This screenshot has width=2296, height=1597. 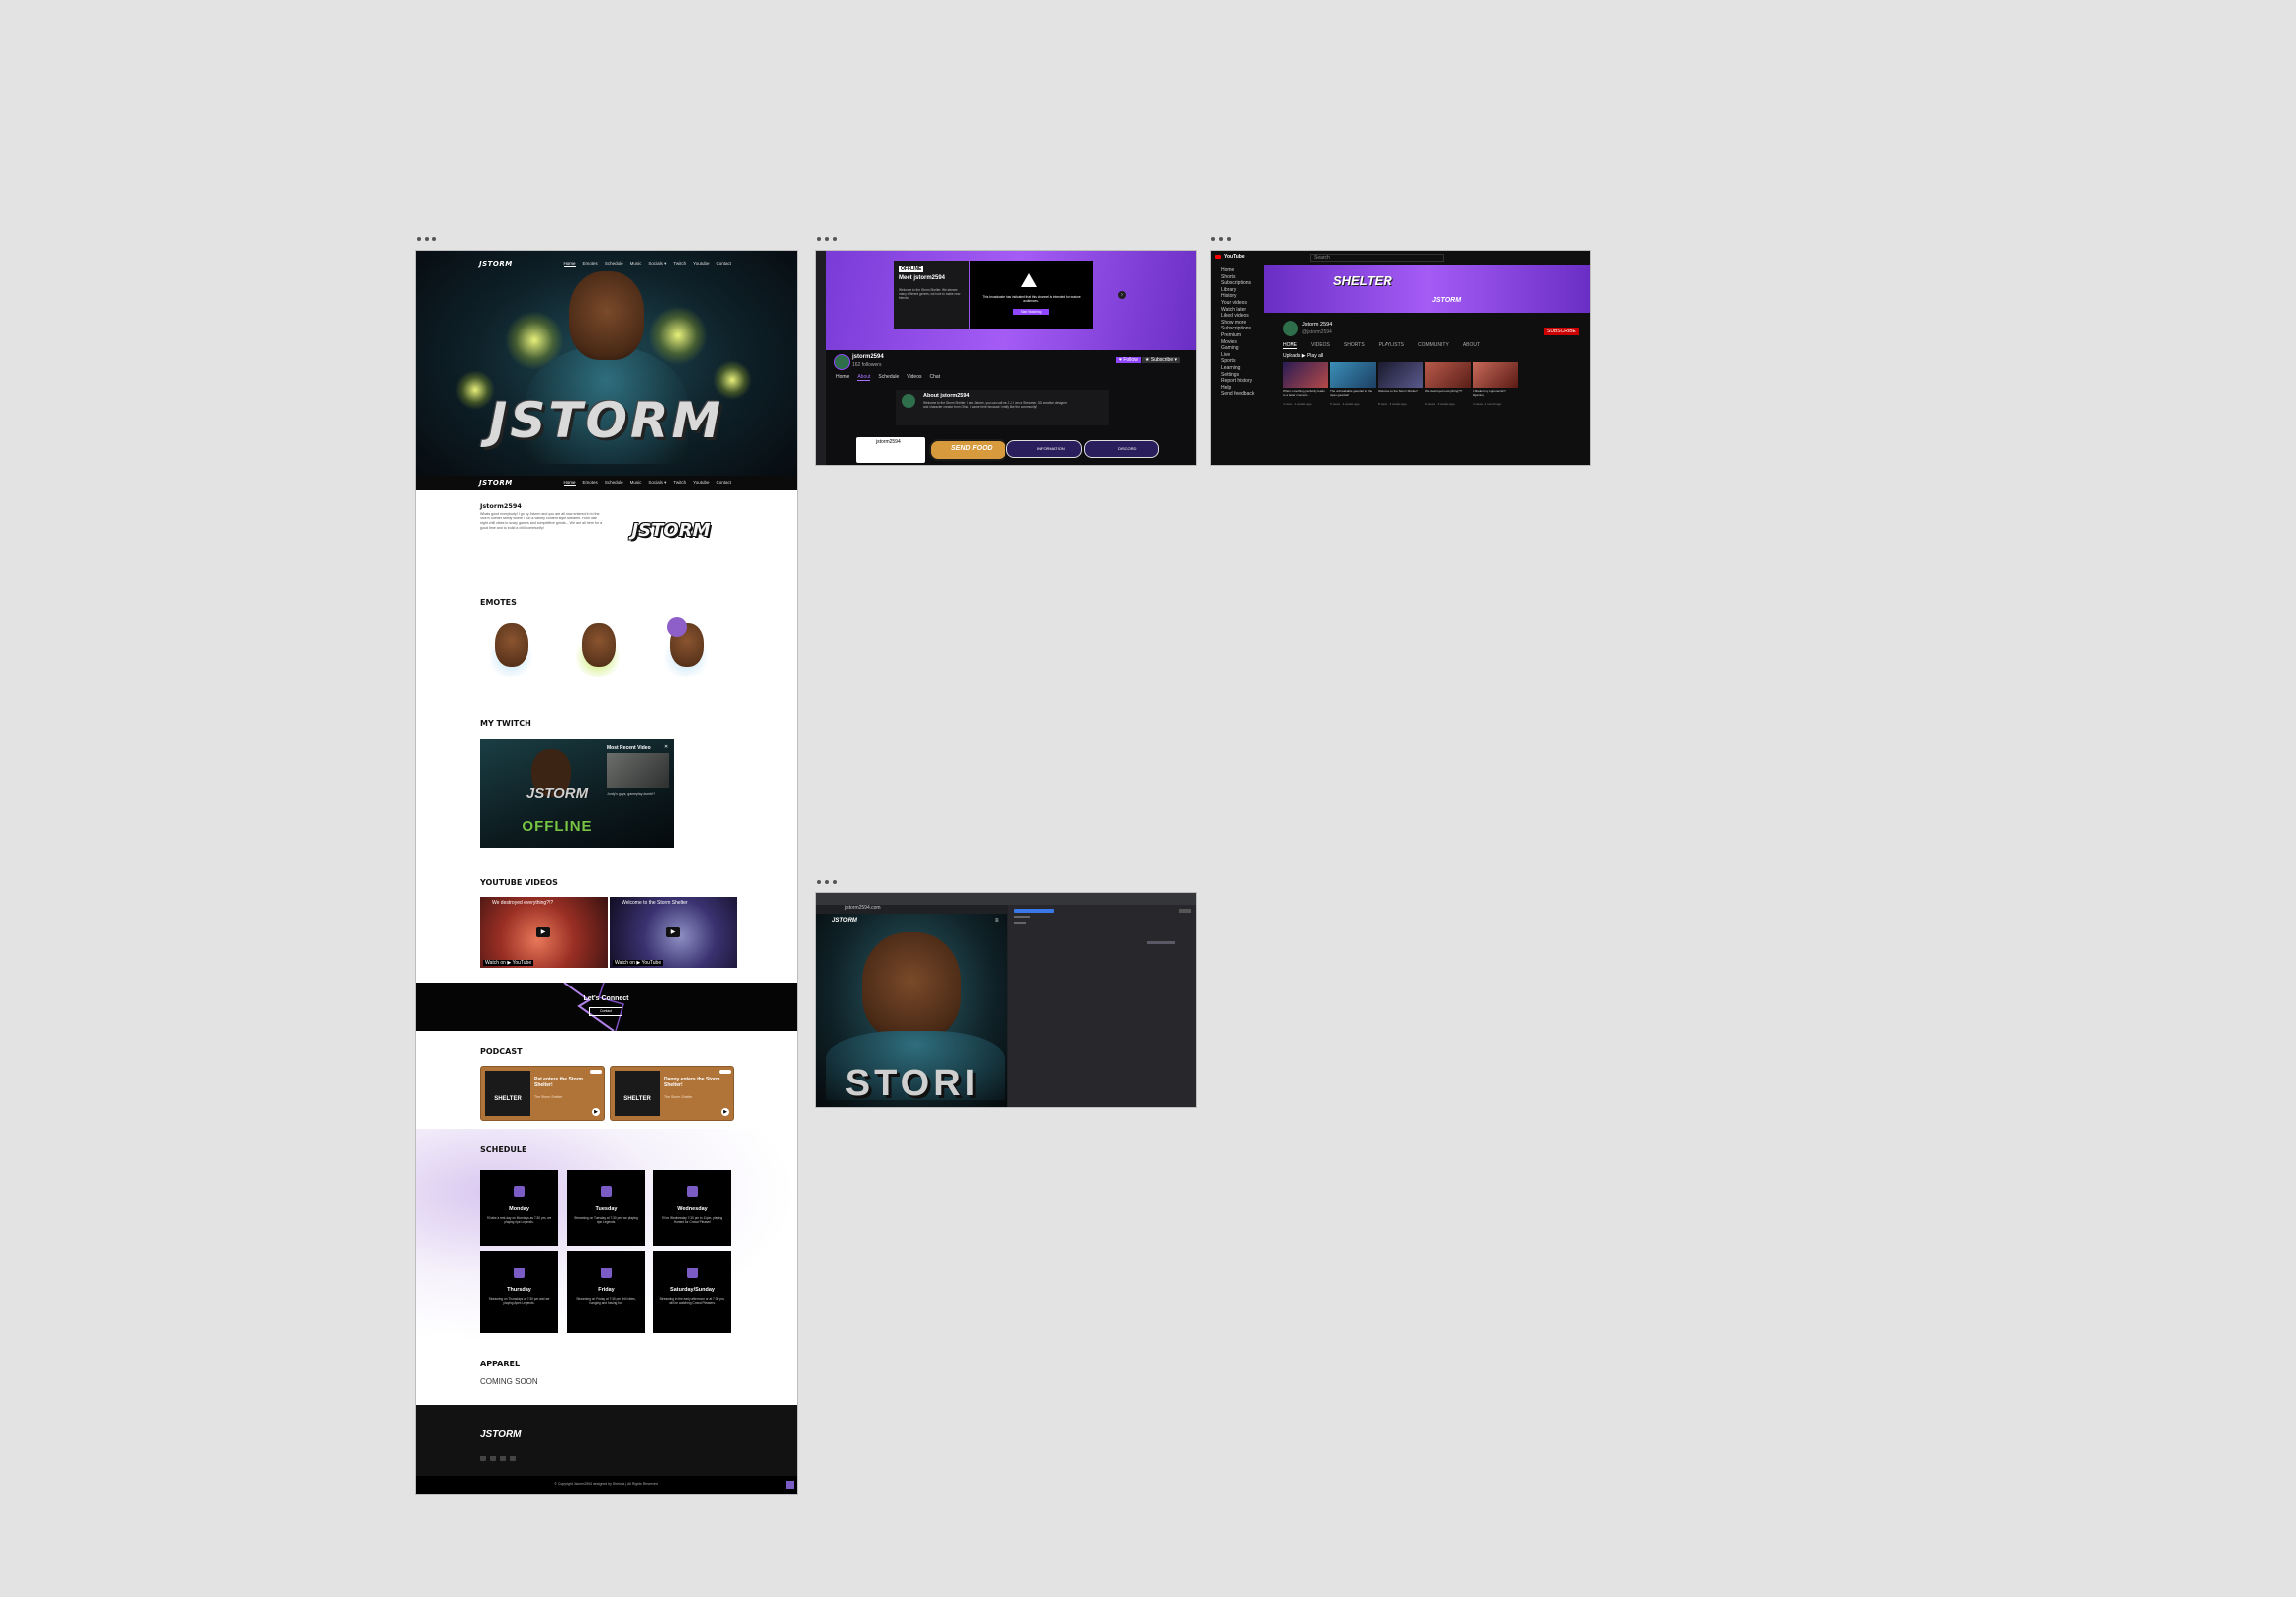 I want to click on facebook-icon, so click(x=493, y=1458).